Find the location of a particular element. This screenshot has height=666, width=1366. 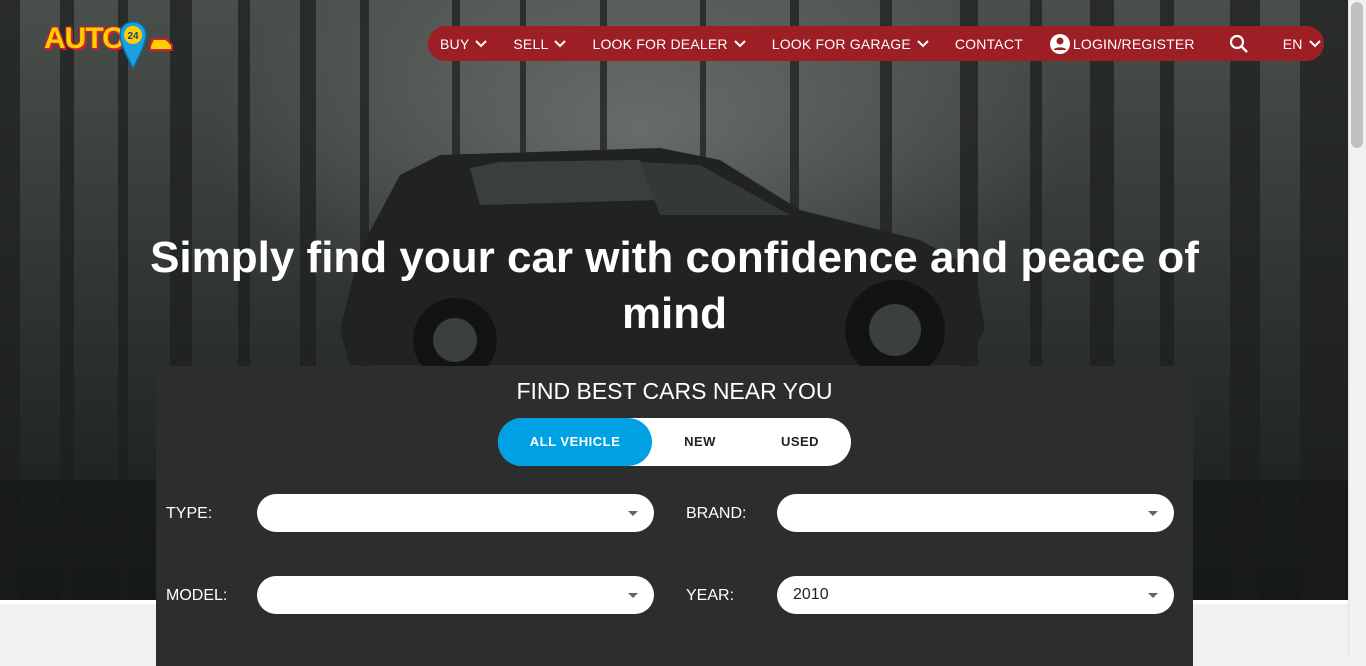

search-panel-title: FIND BEST CARS NEAR YOU is located at coordinates (674, 391).